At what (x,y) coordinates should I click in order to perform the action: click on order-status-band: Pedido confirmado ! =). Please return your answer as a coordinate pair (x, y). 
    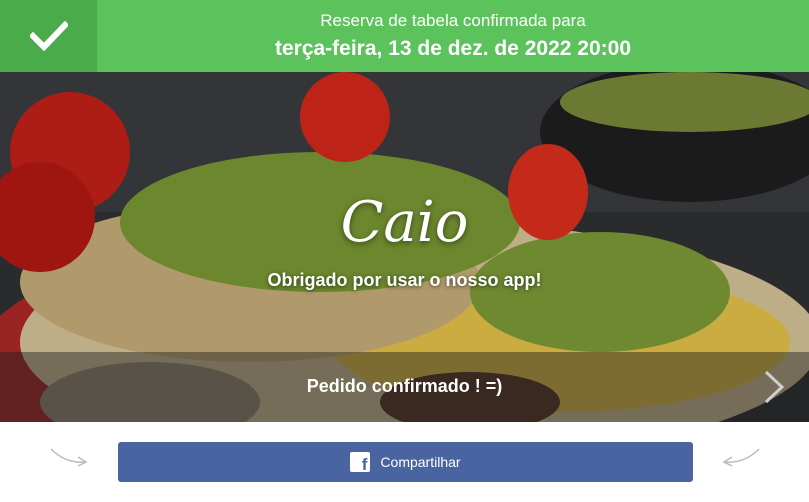
    Looking at the image, I should click on (404, 387).